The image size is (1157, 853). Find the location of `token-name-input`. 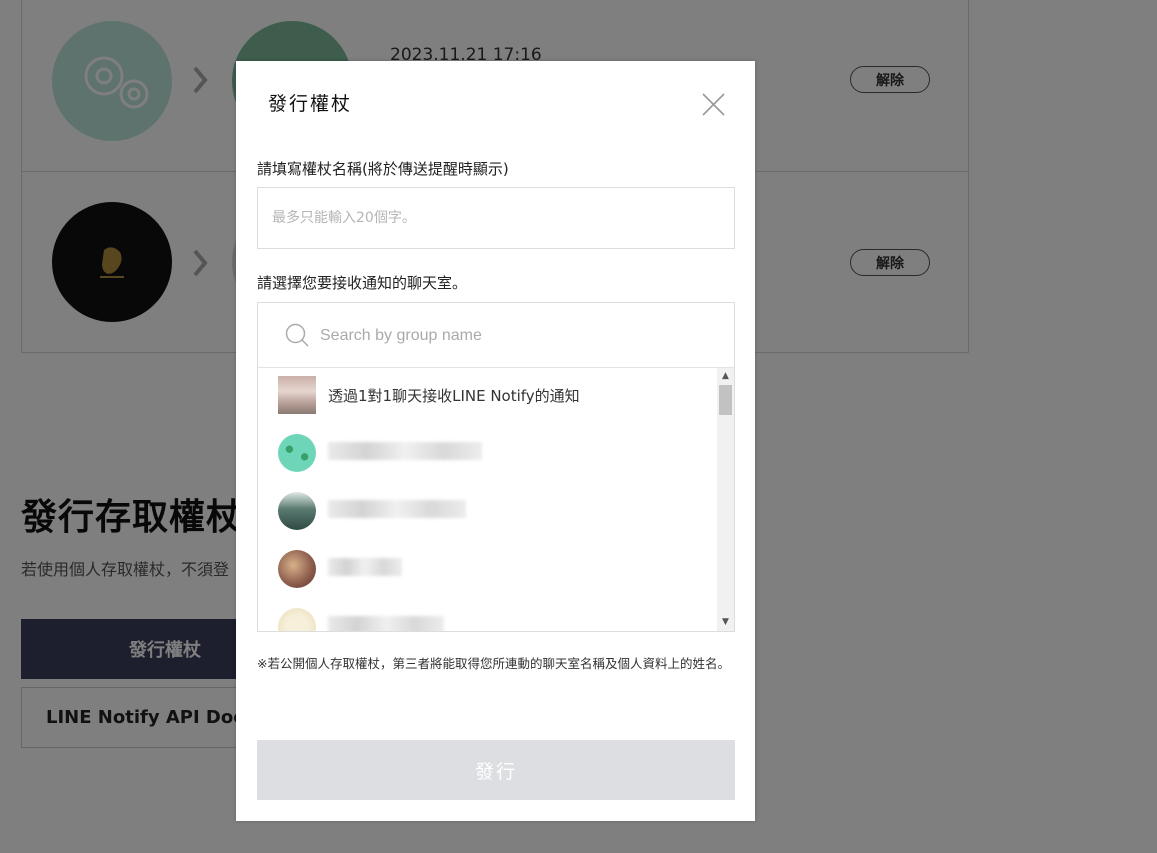

token-name-input is located at coordinates (496, 218).